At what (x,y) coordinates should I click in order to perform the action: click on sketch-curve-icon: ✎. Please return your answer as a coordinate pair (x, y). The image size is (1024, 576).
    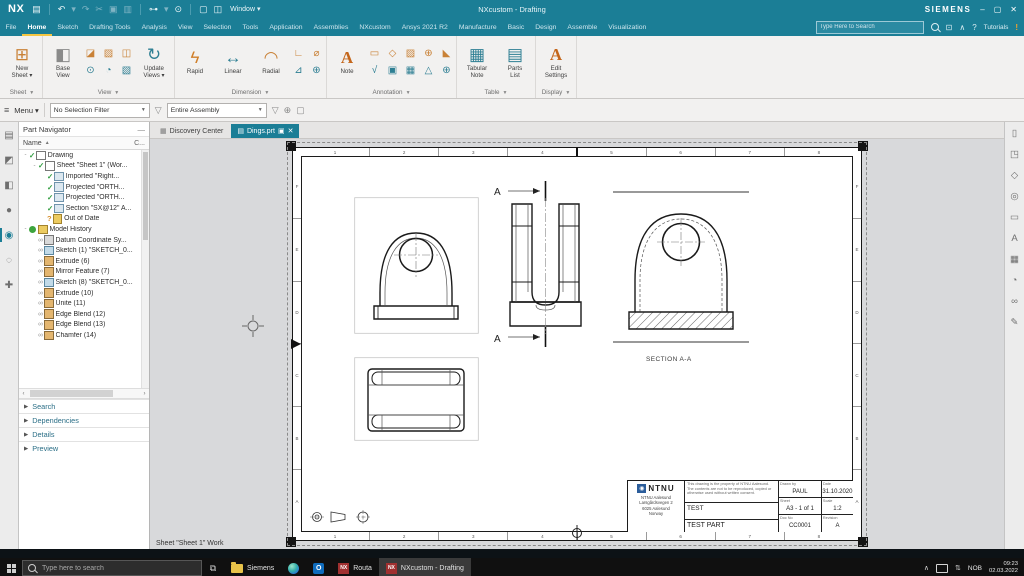
    Looking at the image, I should click on (1015, 322).